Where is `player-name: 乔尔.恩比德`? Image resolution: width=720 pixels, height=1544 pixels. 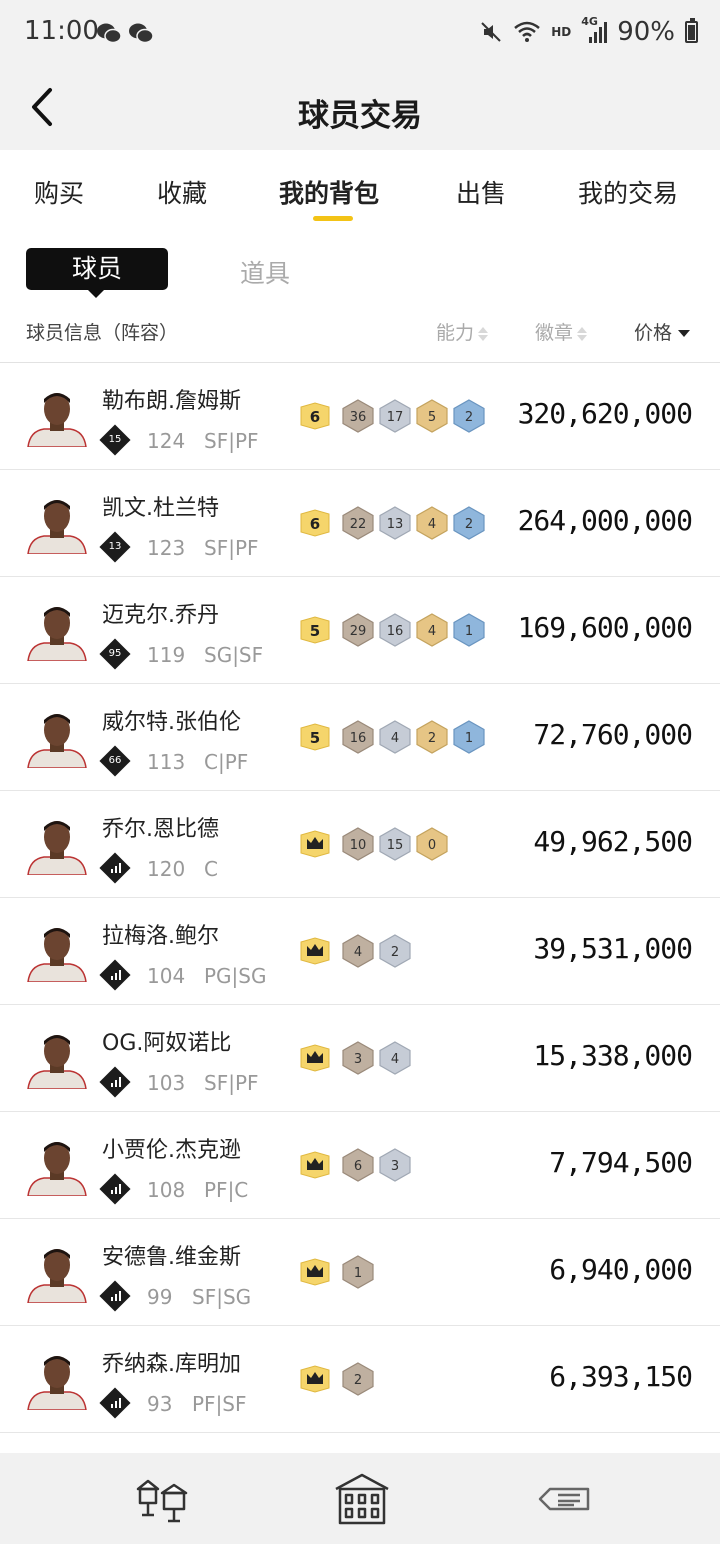
player-name: 乔尔.恩比德 is located at coordinates (160, 829).